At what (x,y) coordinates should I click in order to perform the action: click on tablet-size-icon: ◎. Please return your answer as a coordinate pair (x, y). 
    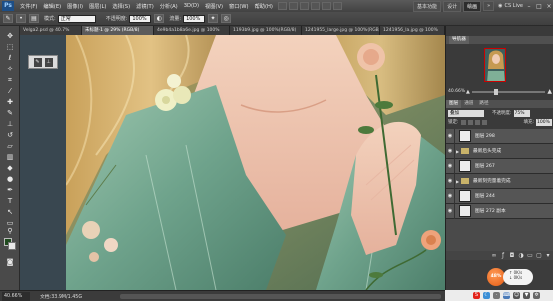
    Looking at the image, I should click on (226, 18).